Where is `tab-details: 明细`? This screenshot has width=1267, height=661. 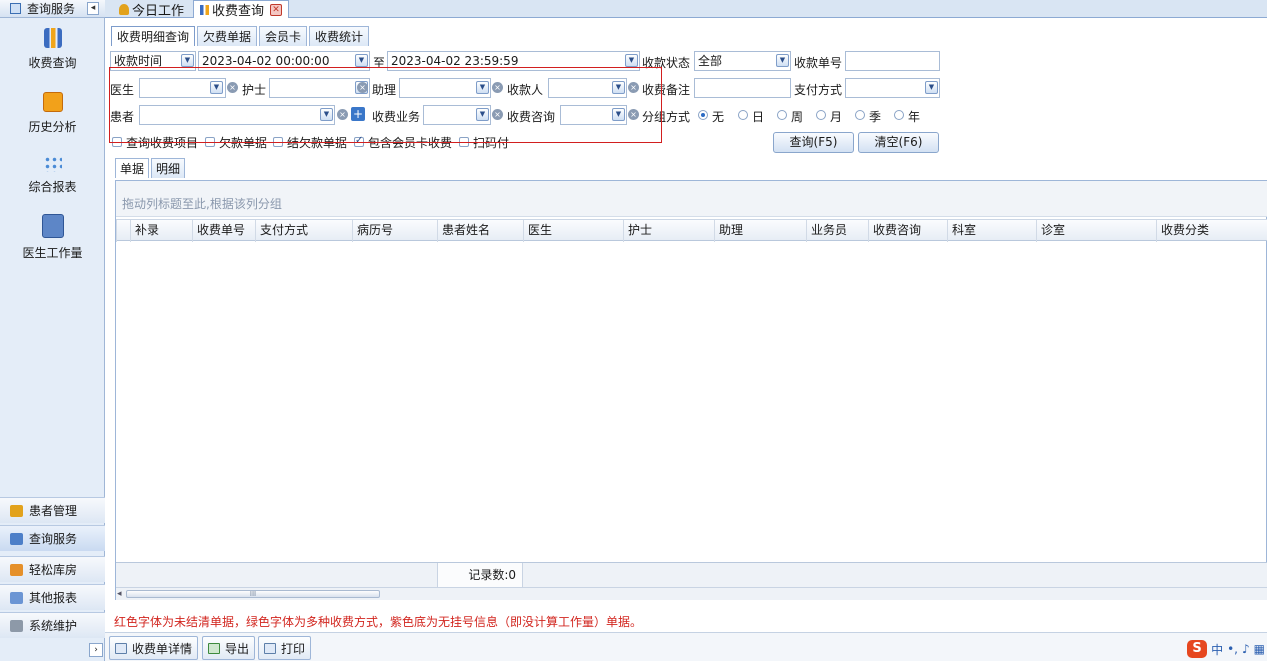
tab-details: 明细 is located at coordinates (168, 168).